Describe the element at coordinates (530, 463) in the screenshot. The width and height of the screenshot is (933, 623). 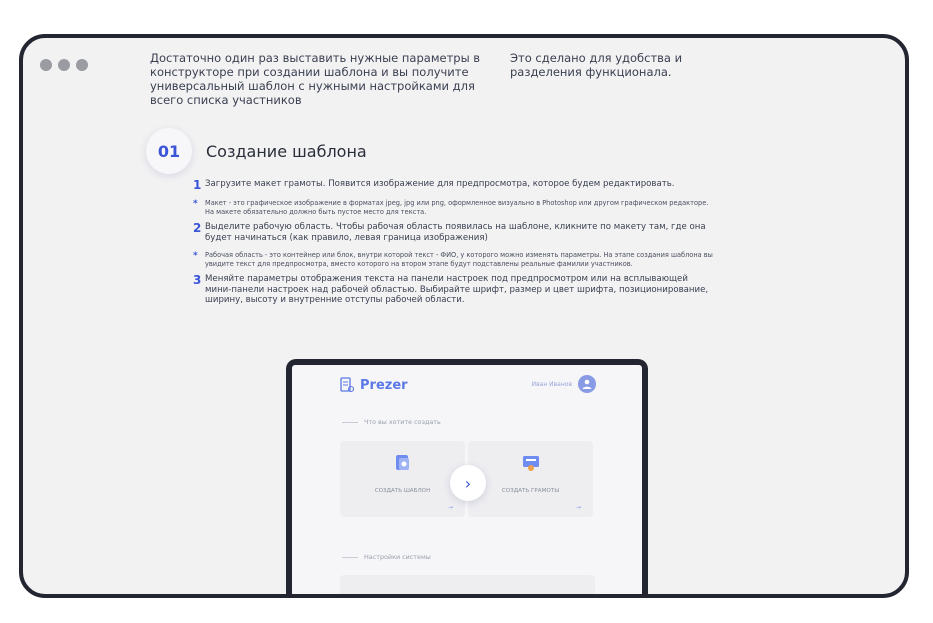
I see `certificate-icon` at that location.